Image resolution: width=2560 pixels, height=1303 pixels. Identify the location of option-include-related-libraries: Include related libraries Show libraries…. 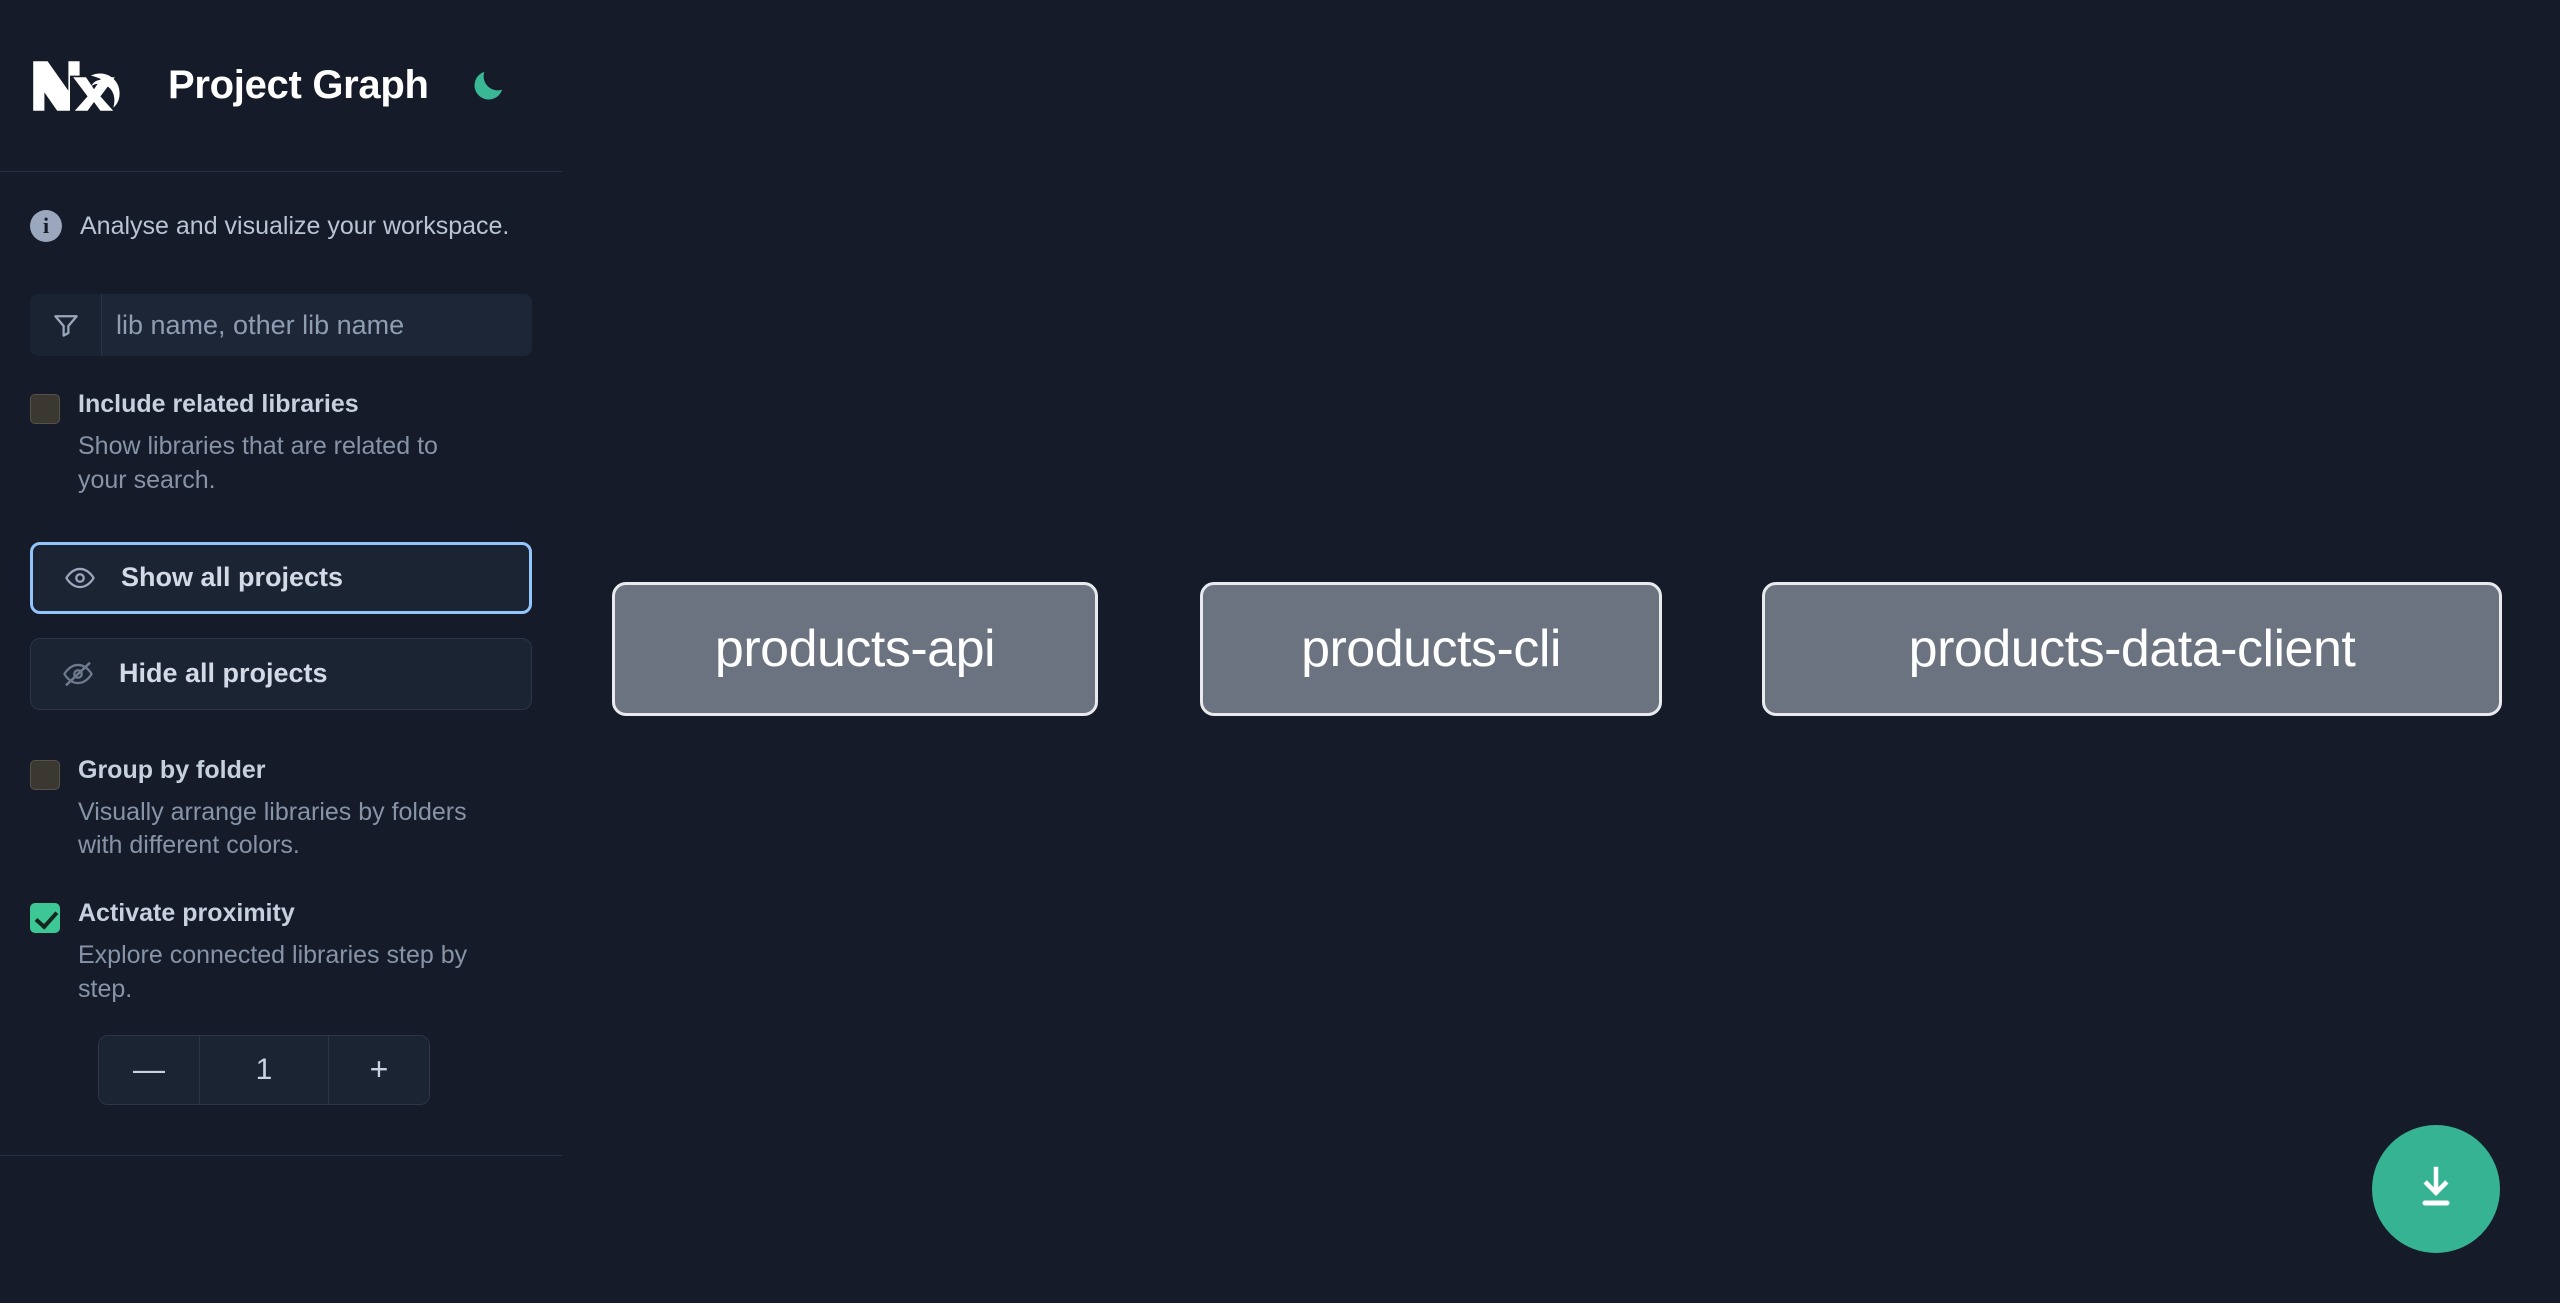
(281, 444).